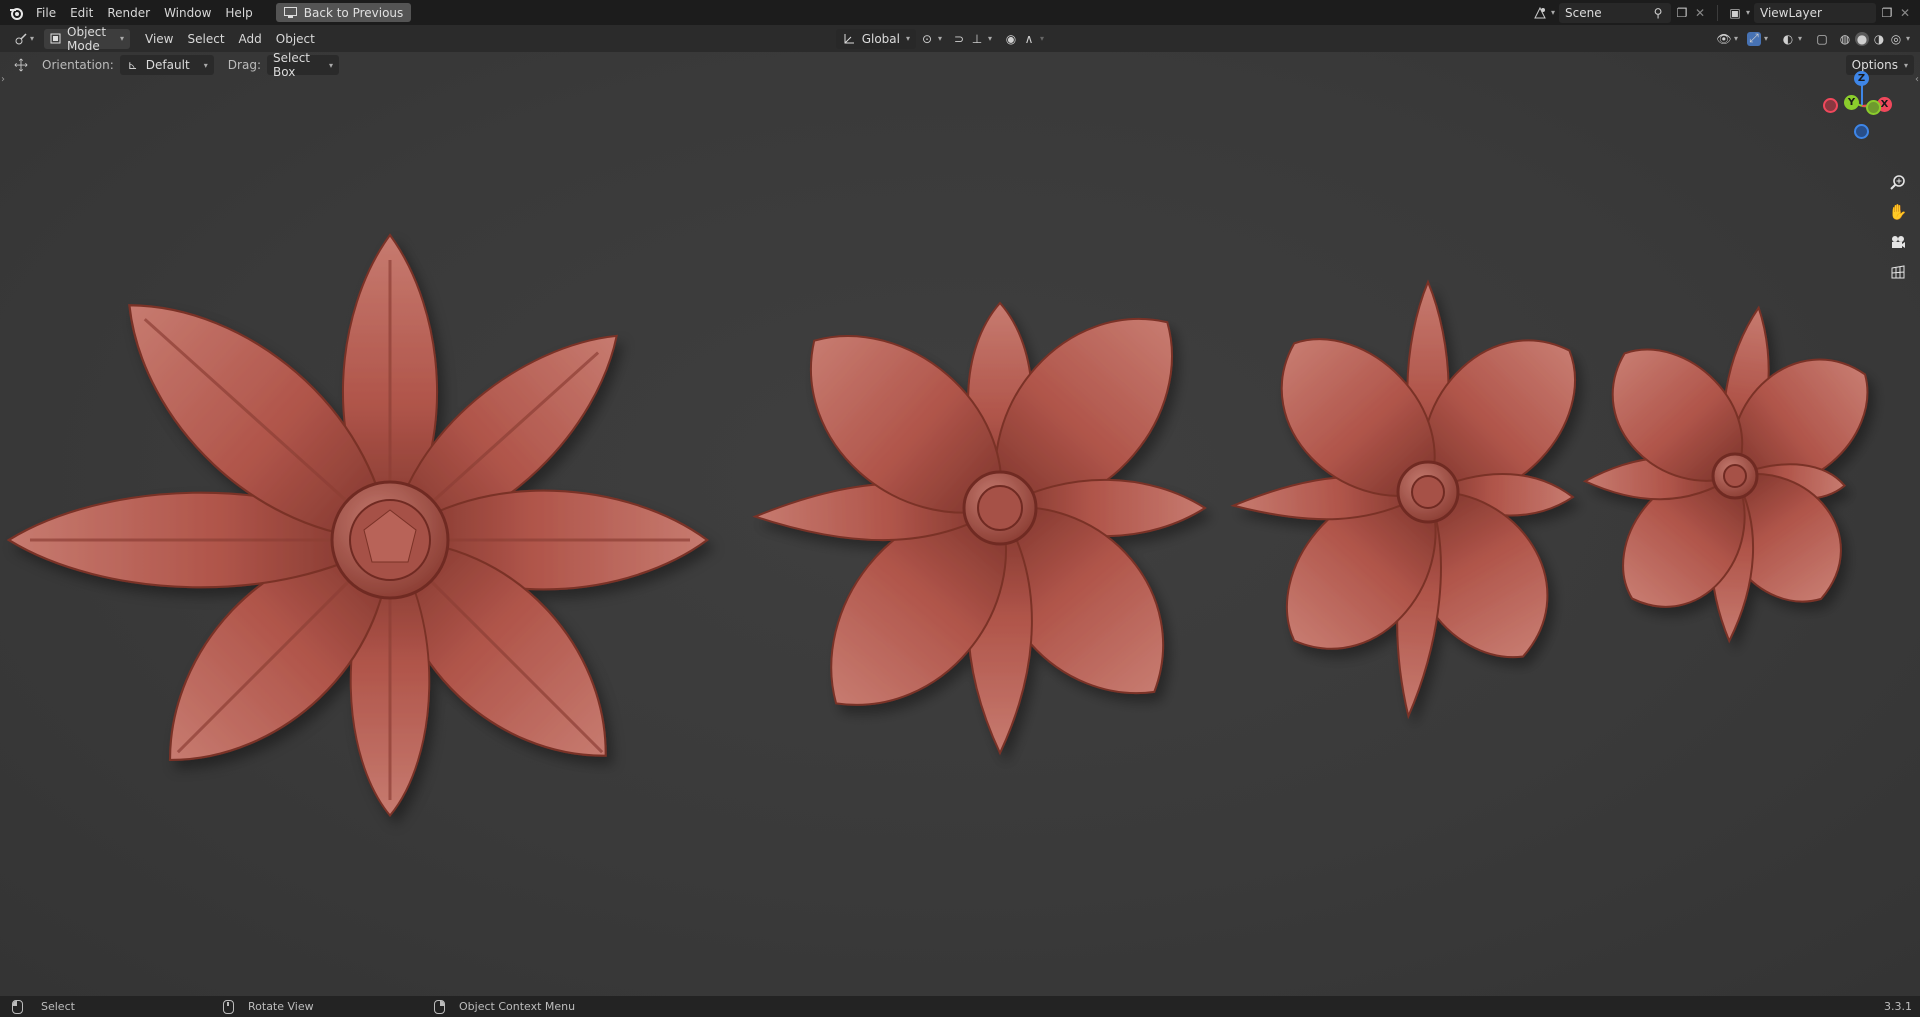  I want to click on orientation-dropdown: ⊾ Default ▾, so click(166, 65).